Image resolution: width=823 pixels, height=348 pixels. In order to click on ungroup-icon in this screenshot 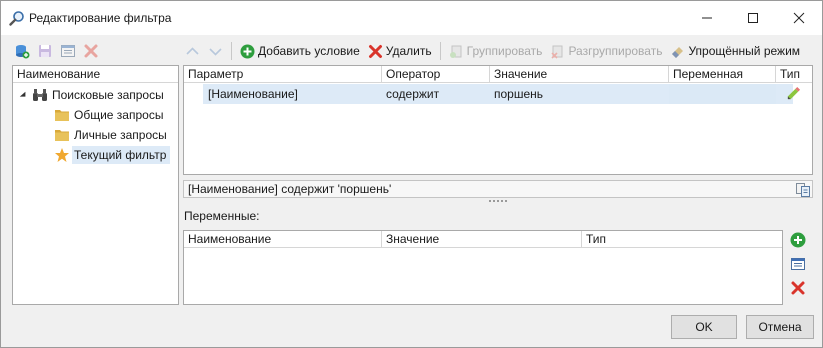, I will do `click(557, 52)`.